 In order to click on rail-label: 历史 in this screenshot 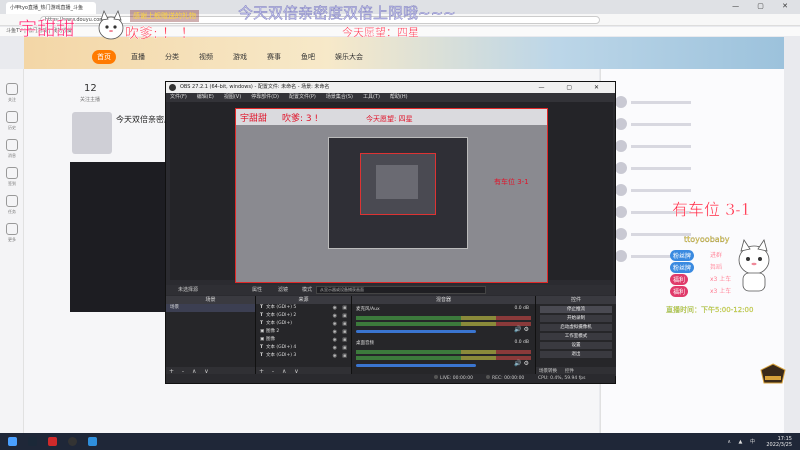, I will do `click(12, 127)`.